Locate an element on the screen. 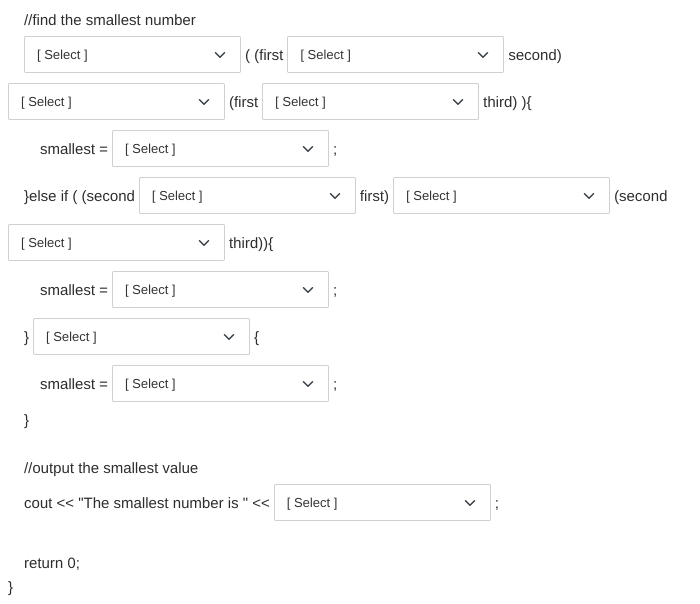 The image size is (700, 604). code-text: third) ){ is located at coordinates (507, 102).